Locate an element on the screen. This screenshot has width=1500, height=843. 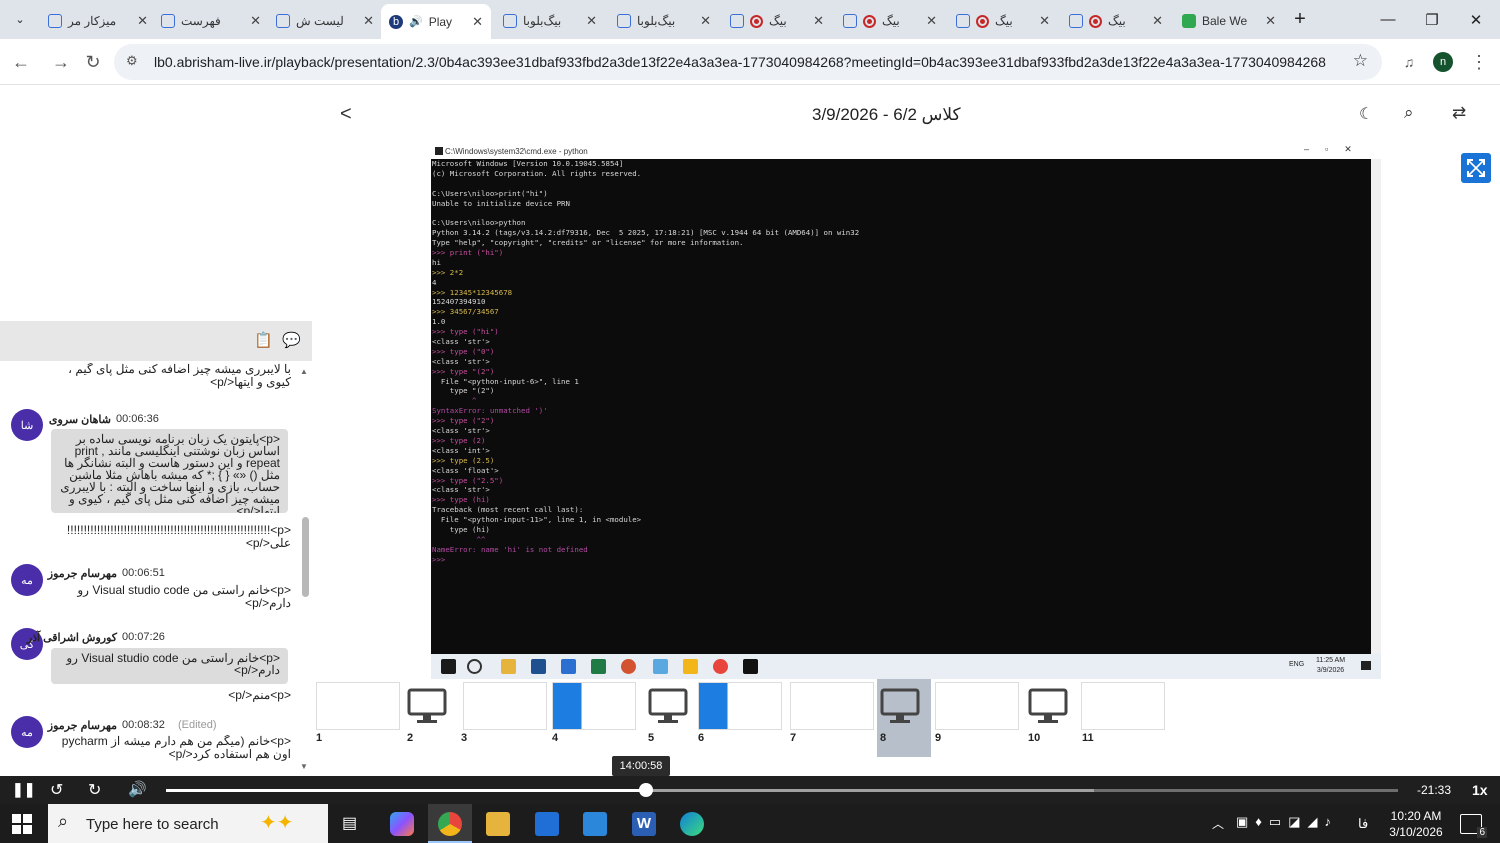
forward-icon: ↻ is located at coordinates (94, 790).